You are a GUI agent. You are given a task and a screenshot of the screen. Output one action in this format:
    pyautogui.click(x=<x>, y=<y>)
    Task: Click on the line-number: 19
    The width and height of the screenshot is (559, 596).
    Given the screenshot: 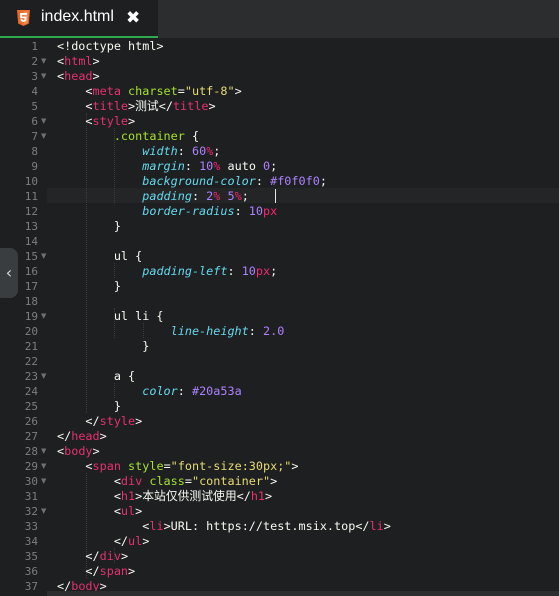 What is the action you would take?
    pyautogui.click(x=31, y=316)
    